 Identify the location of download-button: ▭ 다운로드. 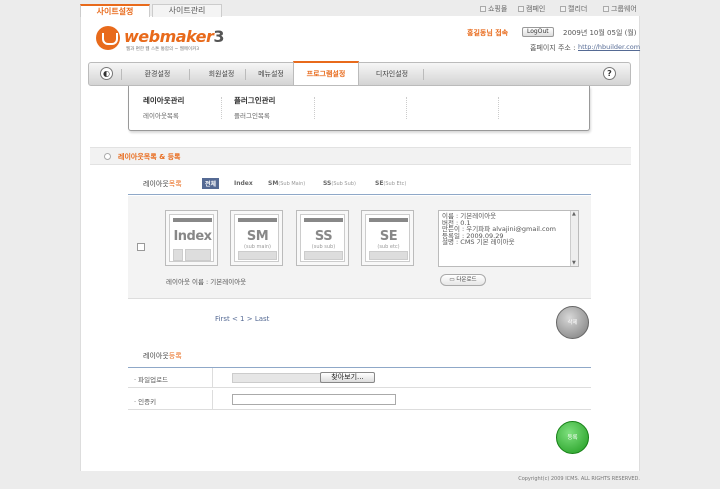
(463, 280).